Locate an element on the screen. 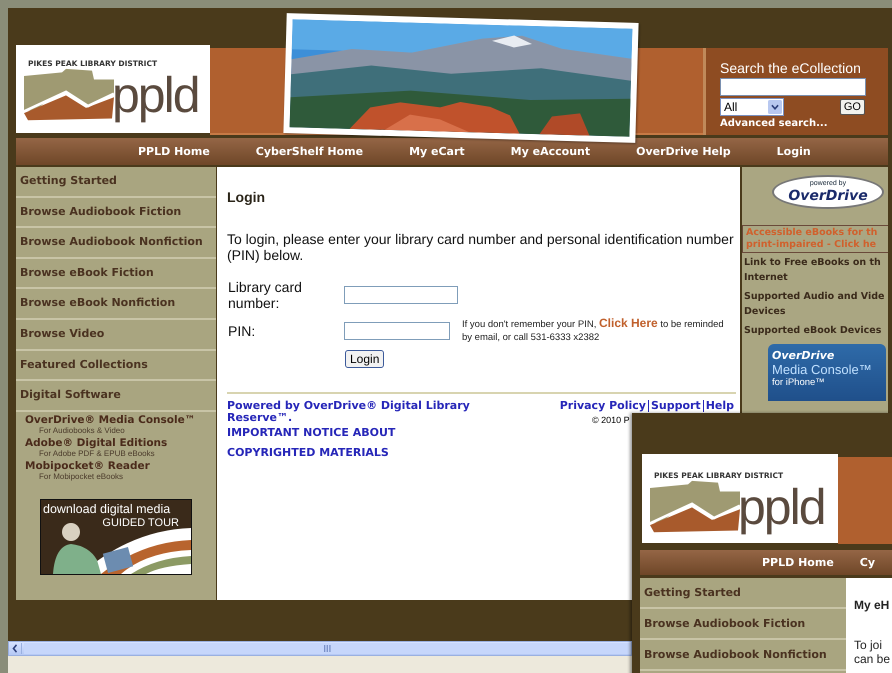 The image size is (892, 673). field-label: PIN: is located at coordinates (242, 330).